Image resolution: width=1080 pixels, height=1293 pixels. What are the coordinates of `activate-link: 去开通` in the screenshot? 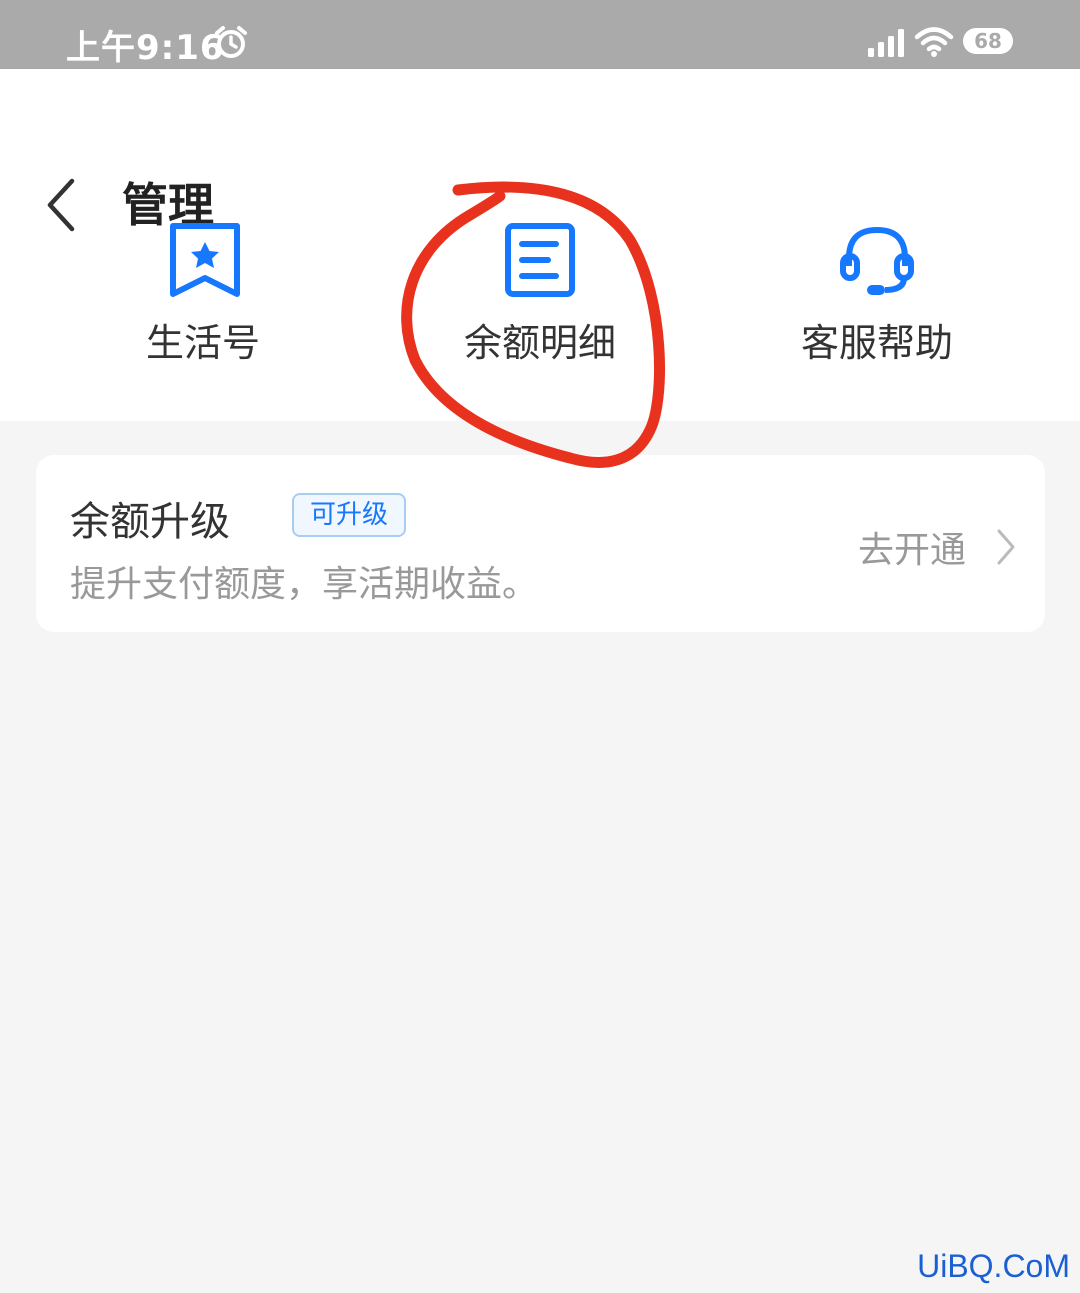 It's located at (912, 547).